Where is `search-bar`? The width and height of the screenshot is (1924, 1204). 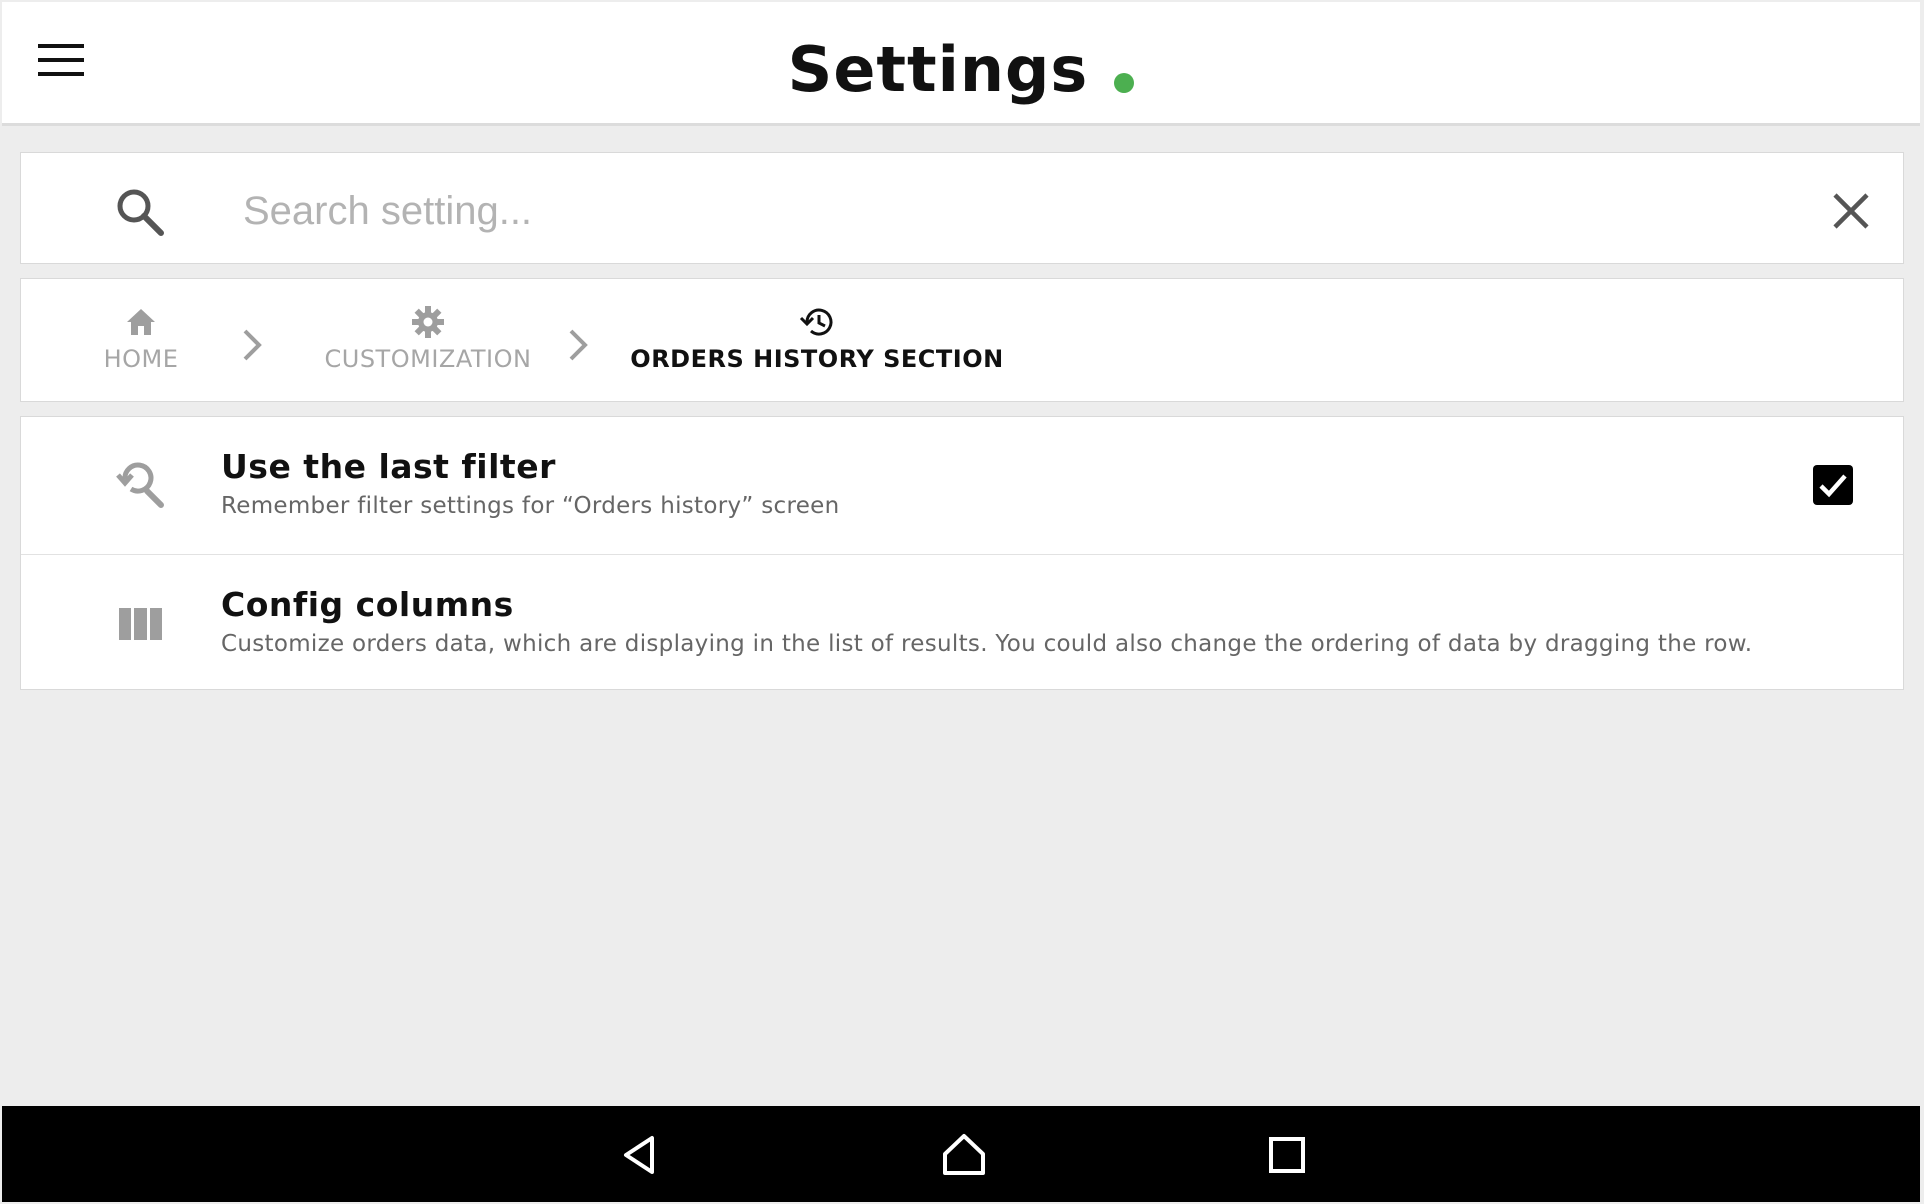 search-bar is located at coordinates (962, 208).